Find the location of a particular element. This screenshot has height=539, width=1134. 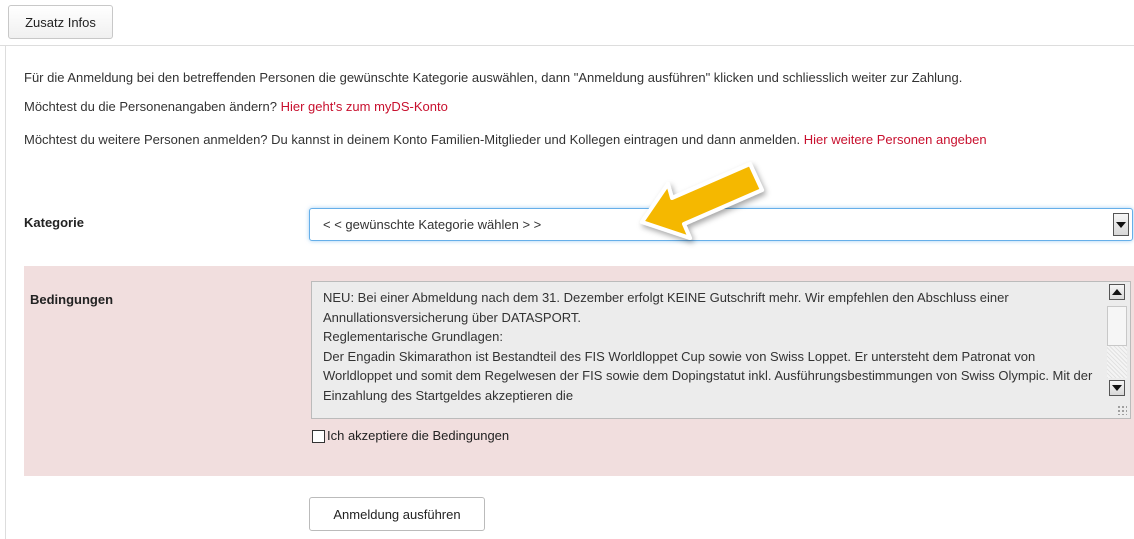

scroll-thumb is located at coordinates (1117, 326).